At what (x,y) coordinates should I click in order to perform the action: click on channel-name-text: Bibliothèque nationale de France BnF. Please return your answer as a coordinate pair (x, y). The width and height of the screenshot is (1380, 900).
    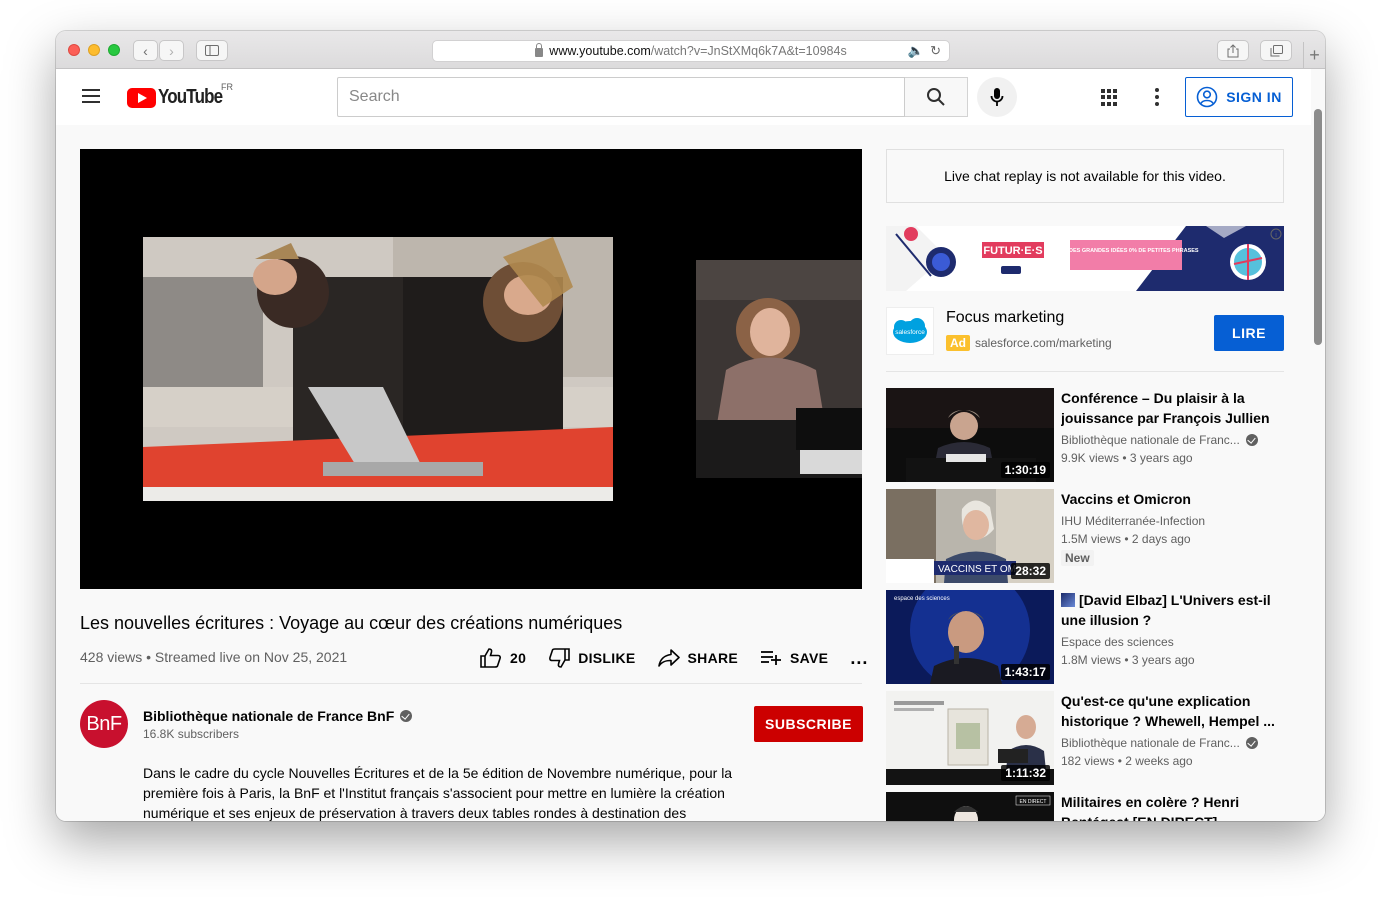
    Looking at the image, I should click on (269, 716).